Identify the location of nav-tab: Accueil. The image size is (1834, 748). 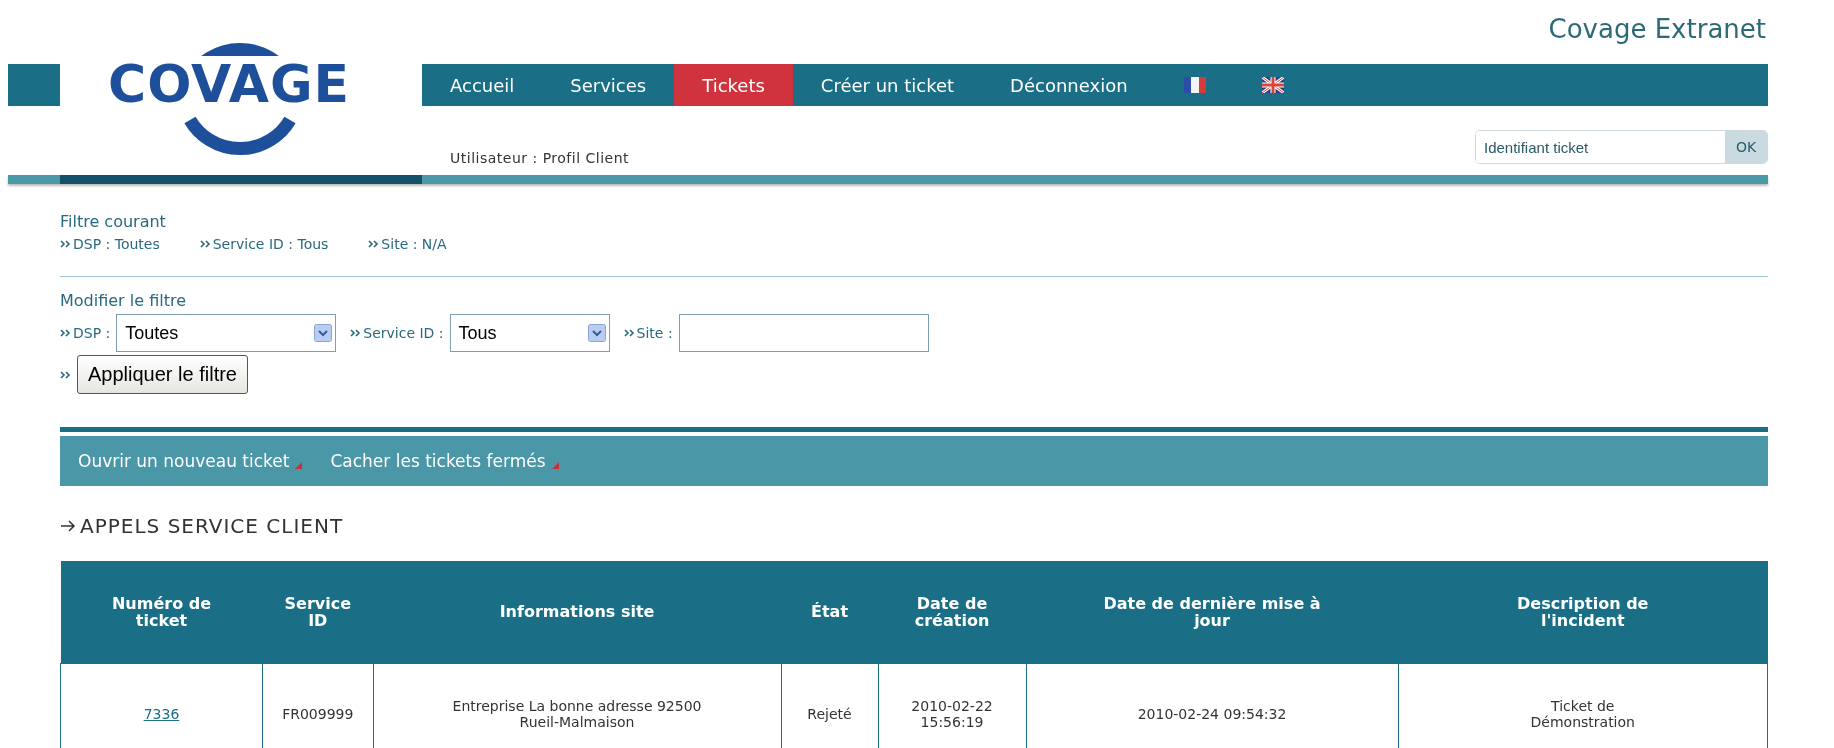
(482, 85).